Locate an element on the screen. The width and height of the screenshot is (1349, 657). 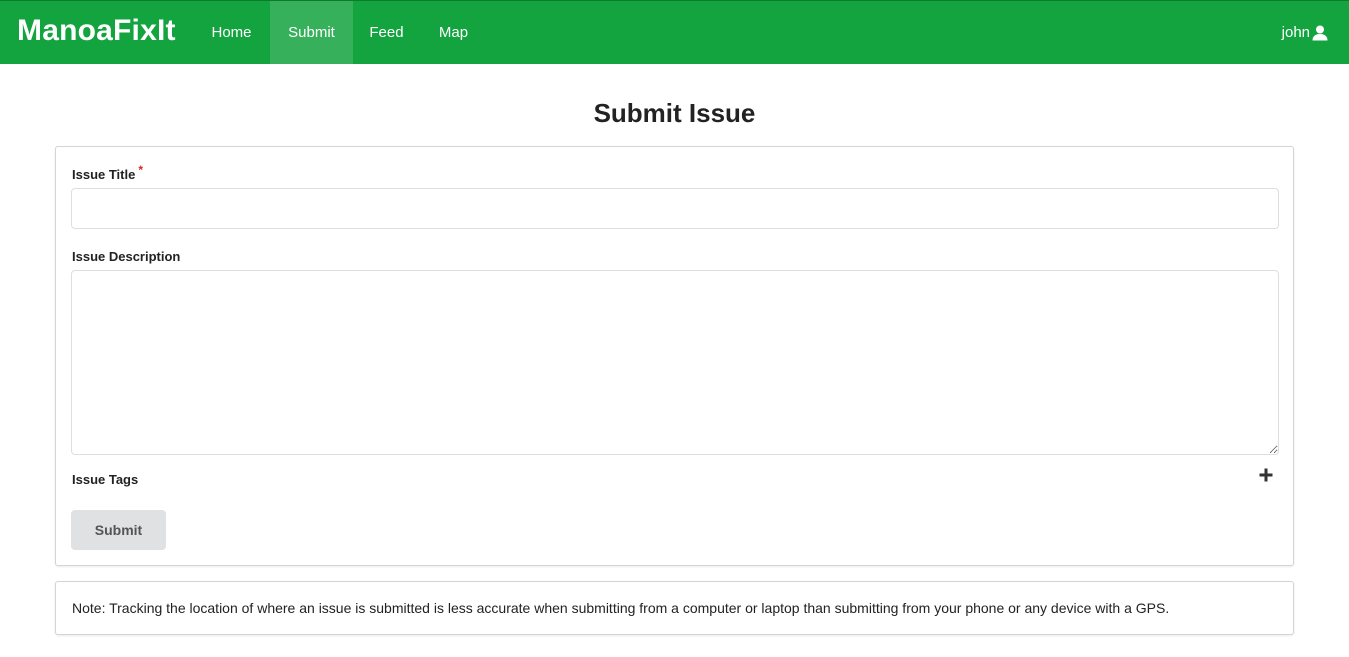
top-navbar: ManoaFixIt Home Submit Feed Map john is located at coordinates (674, 32).